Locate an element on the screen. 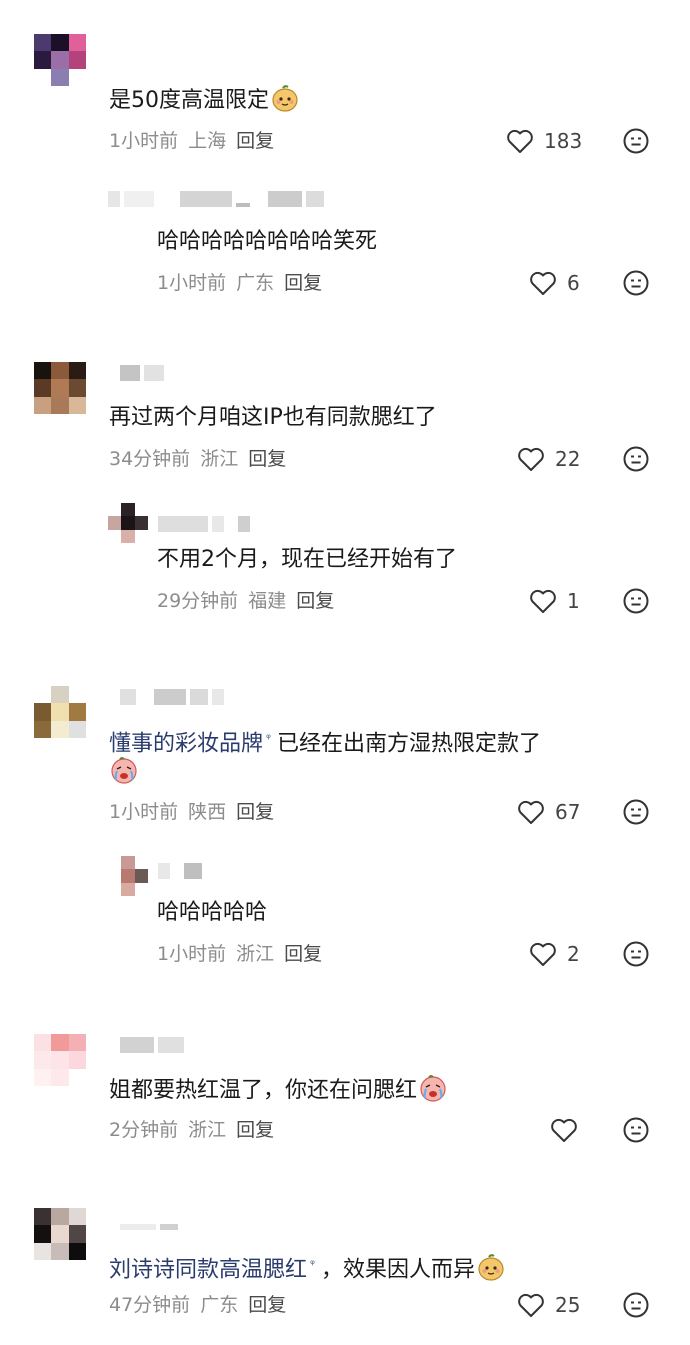  reply-region: 福建 is located at coordinates (267, 601).